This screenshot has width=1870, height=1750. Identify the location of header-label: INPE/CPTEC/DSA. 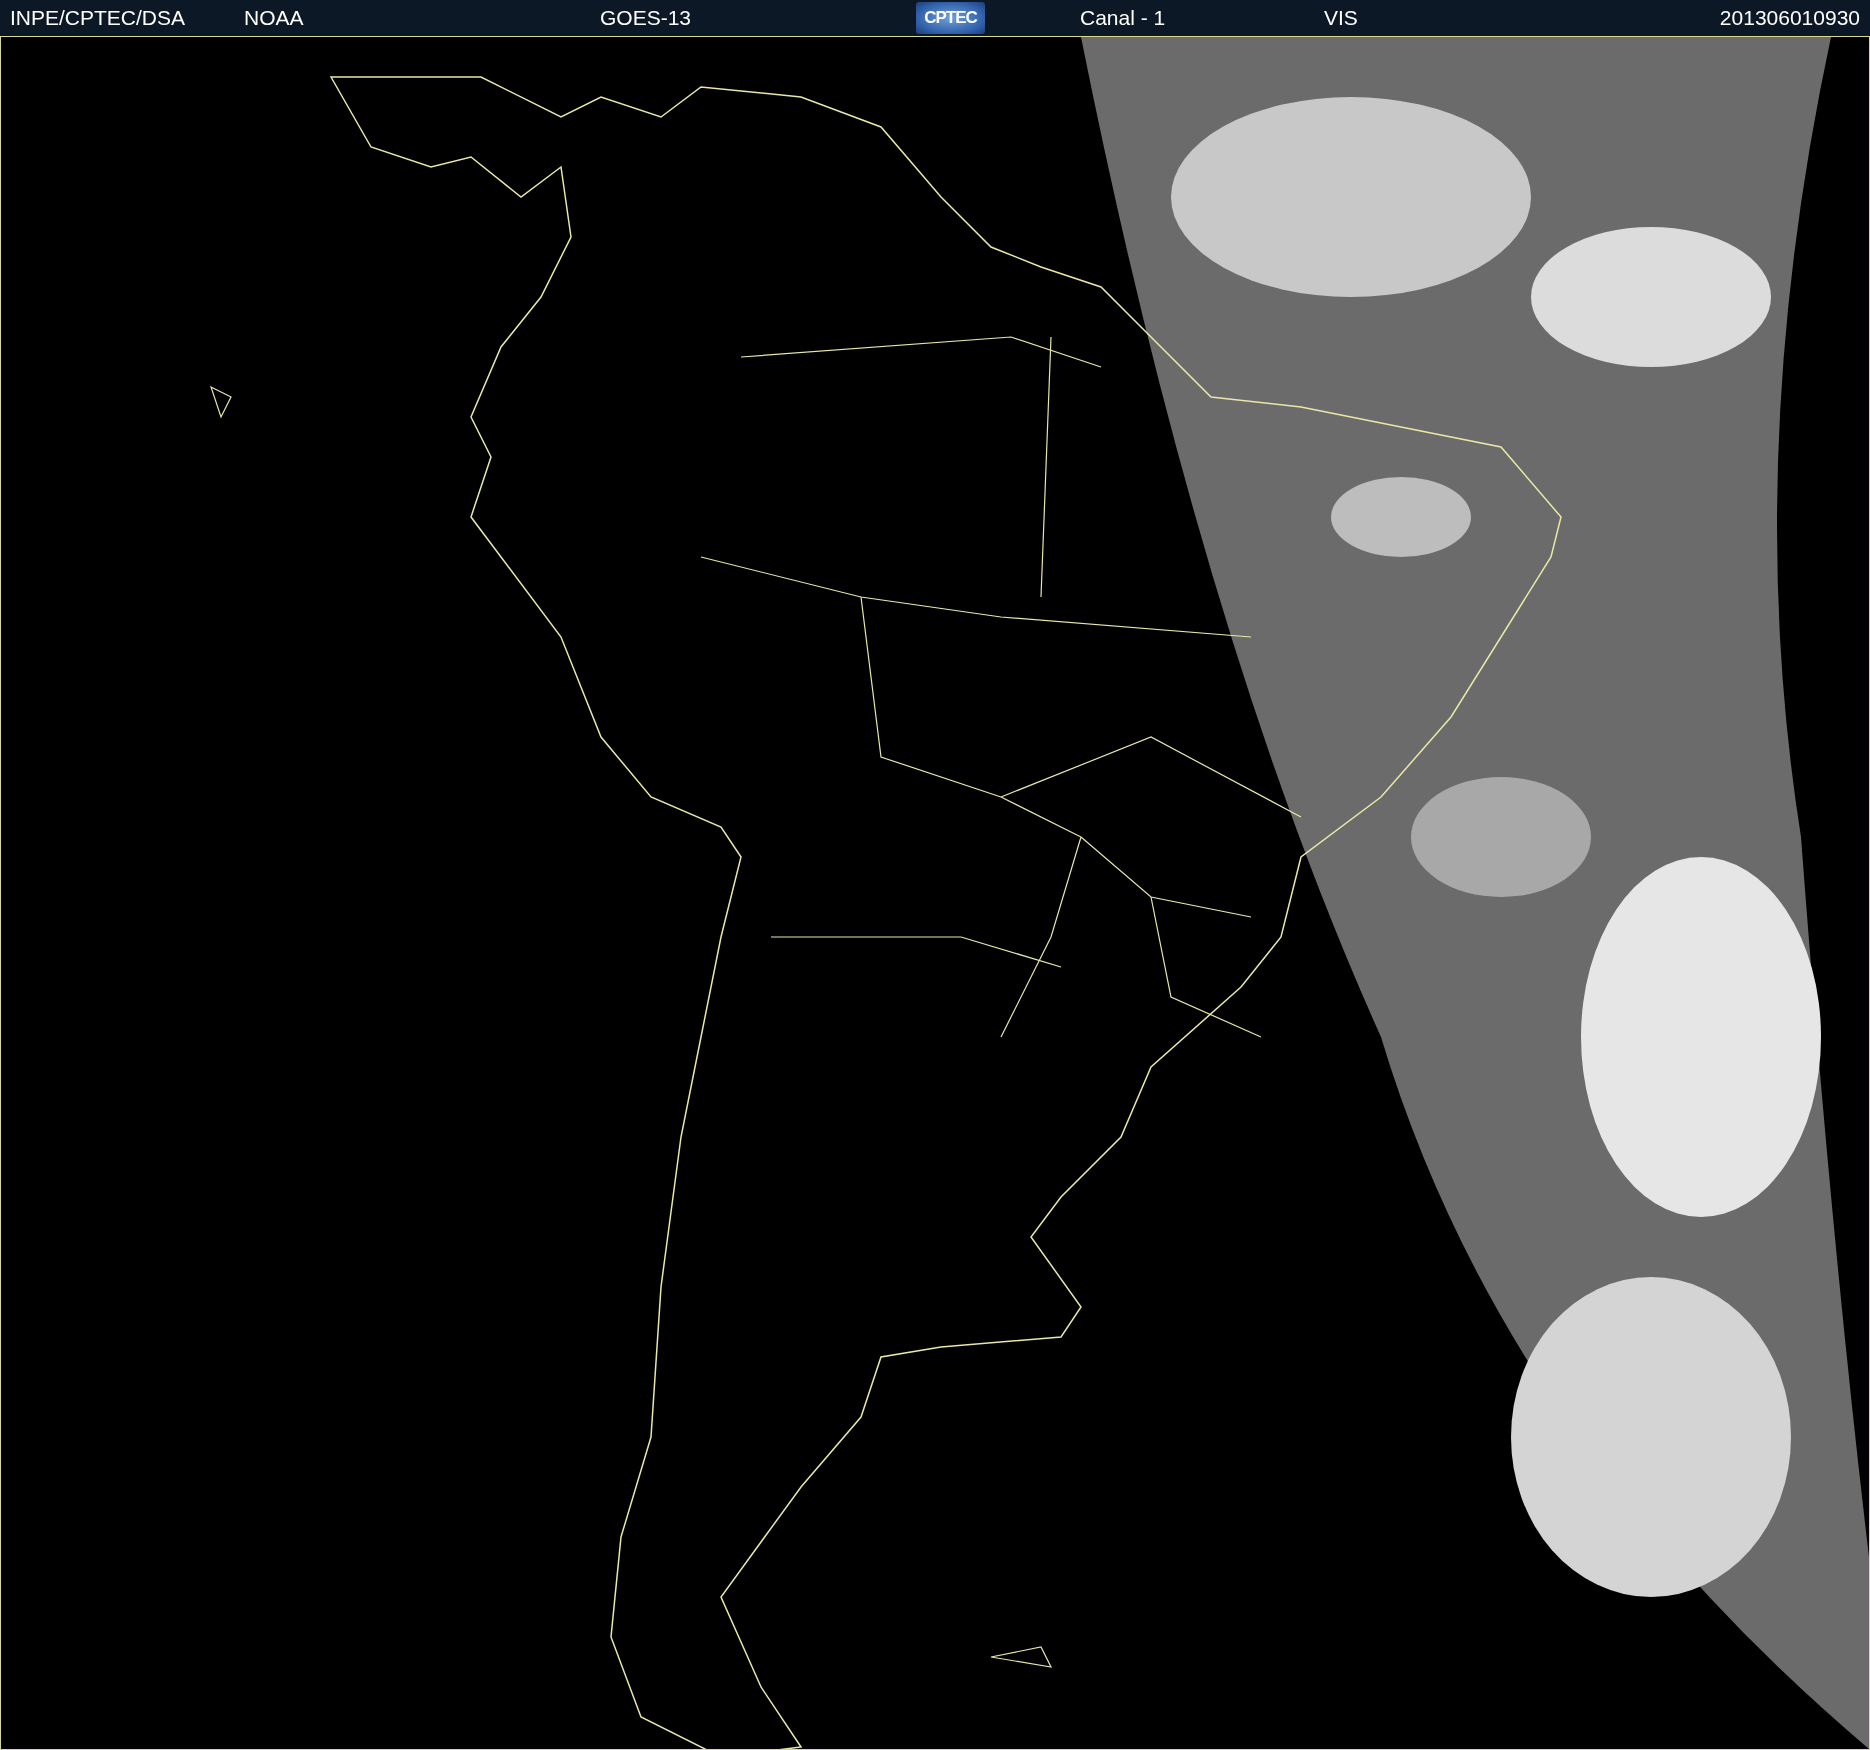
(98, 18).